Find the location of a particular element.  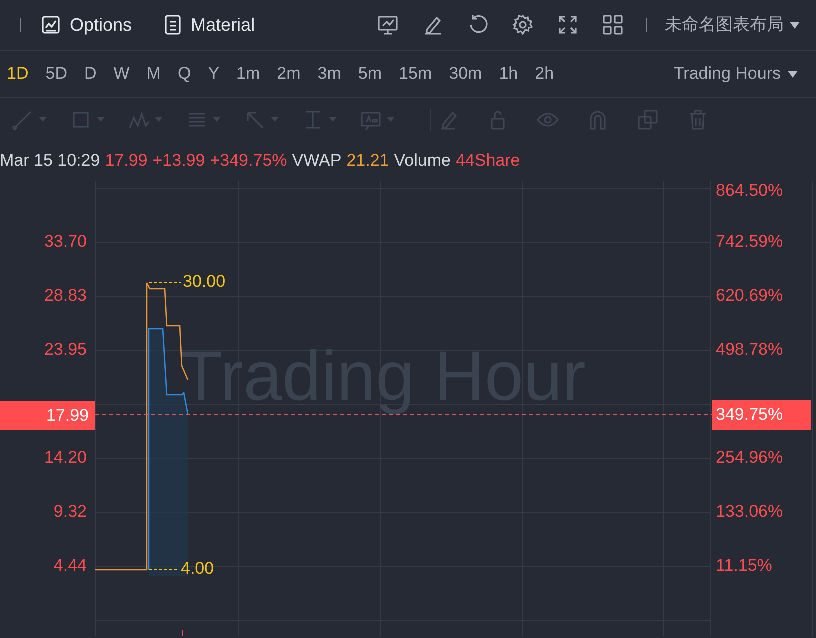

trash-icon is located at coordinates (698, 119).